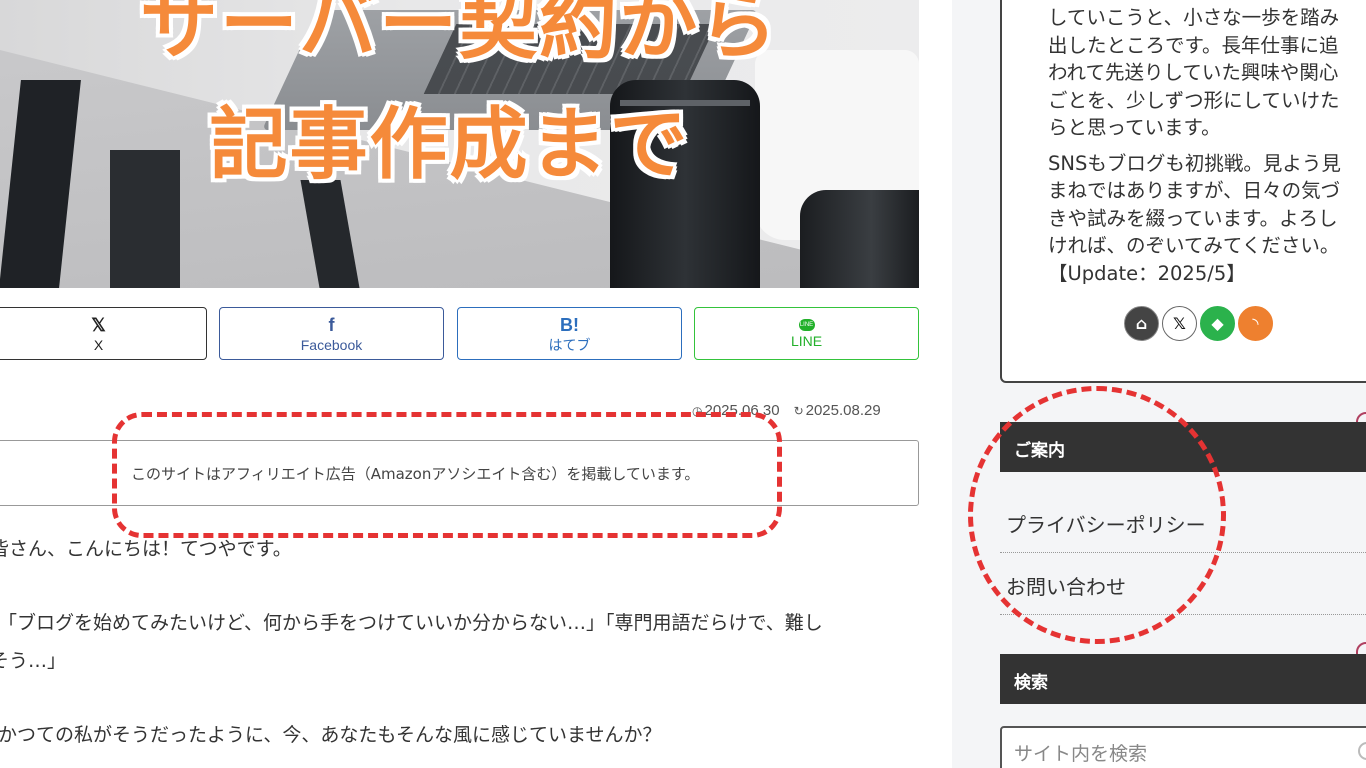 Image resolution: width=1366 pixels, height=768 pixels. What do you see at coordinates (1183, 679) in the screenshot?
I see `widget-title-search: 検索` at bounding box center [1183, 679].